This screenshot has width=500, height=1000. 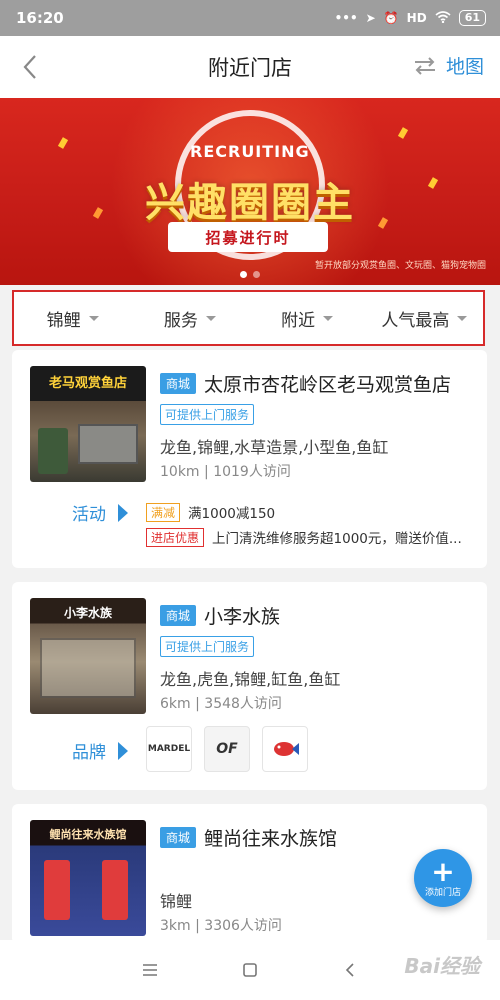 What do you see at coordinates (298, 320) in the screenshot?
I see `filter-label: 附近` at bounding box center [298, 320].